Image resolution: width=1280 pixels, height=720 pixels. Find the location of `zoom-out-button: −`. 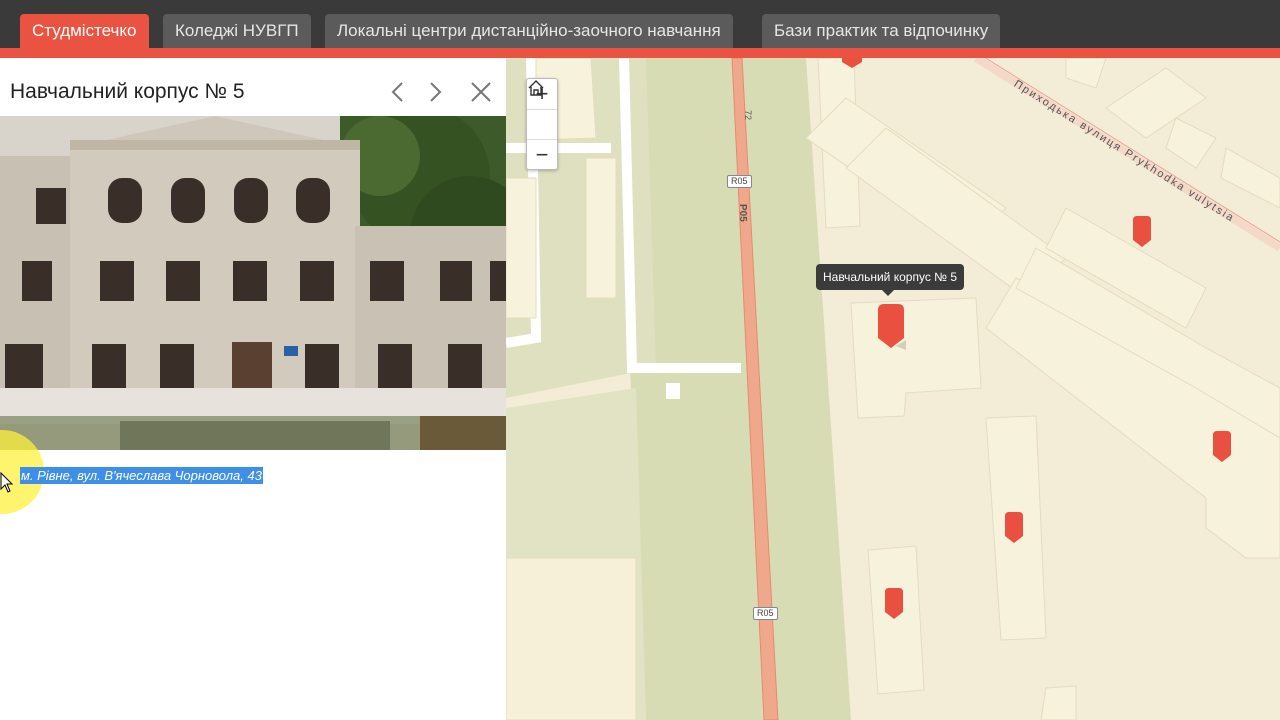

zoom-out-button: − is located at coordinates (542, 154).